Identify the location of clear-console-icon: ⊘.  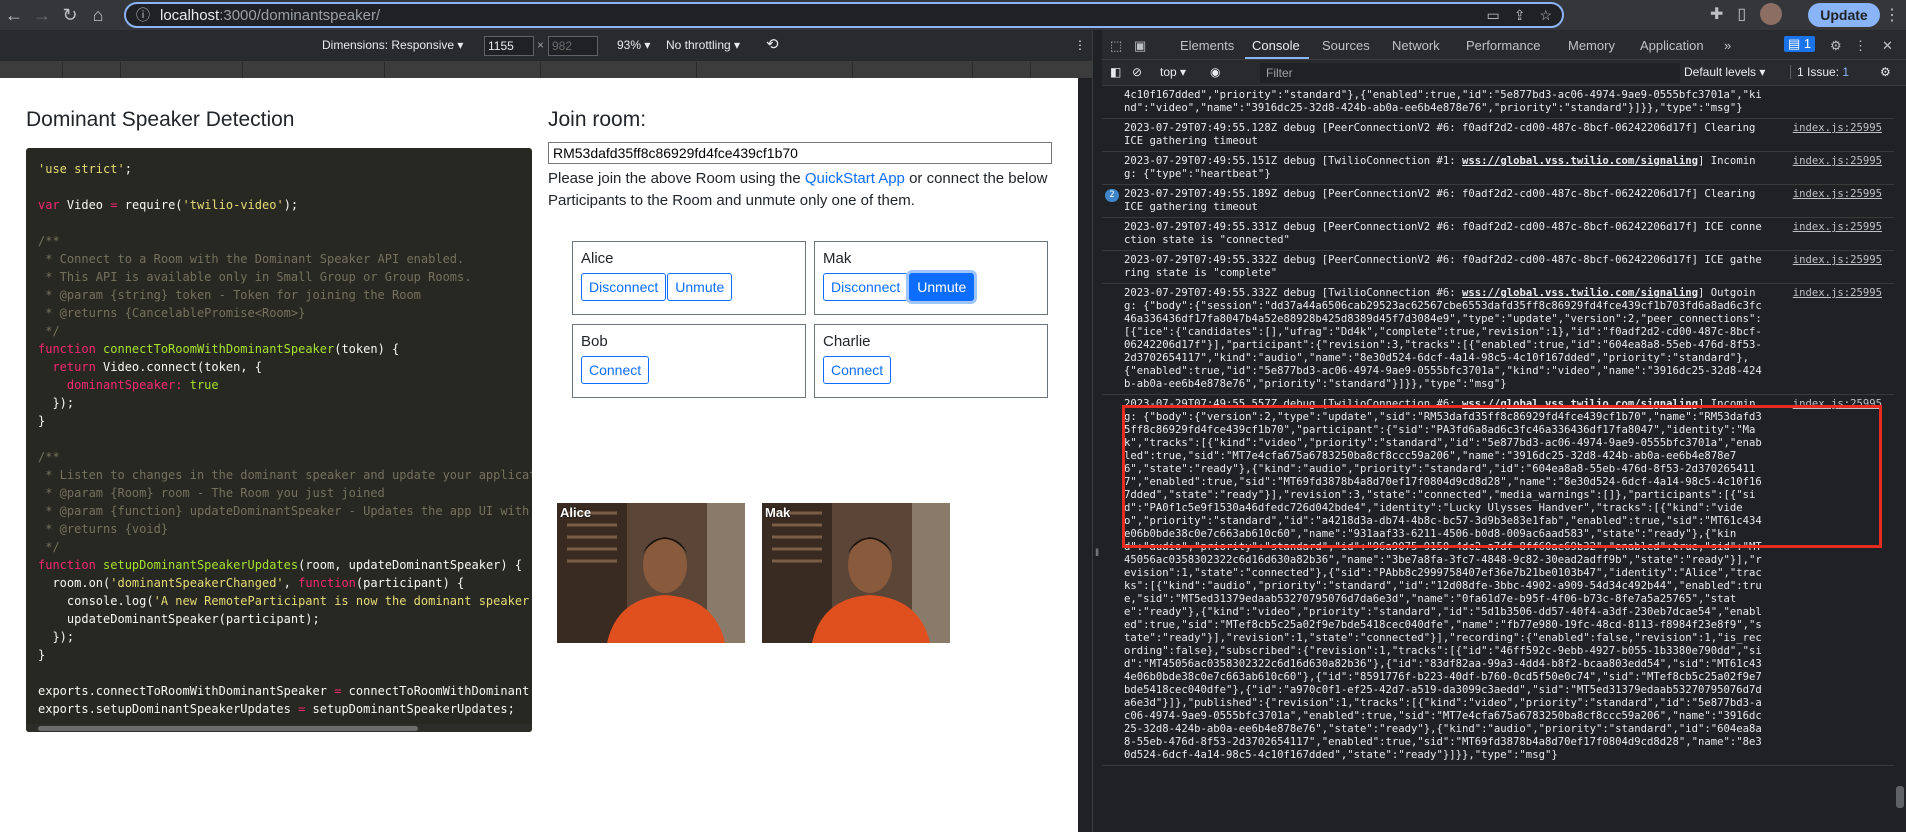
(1137, 72).